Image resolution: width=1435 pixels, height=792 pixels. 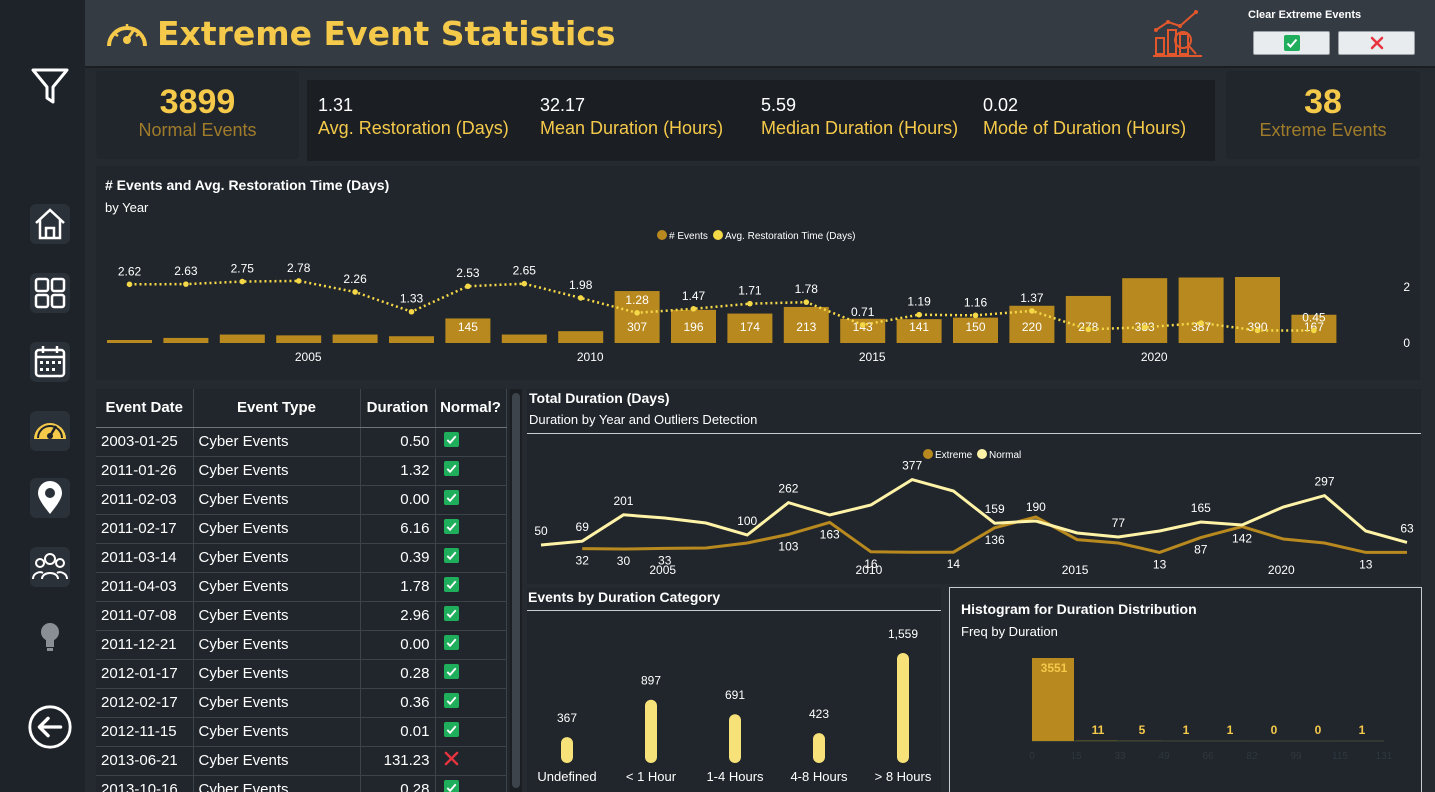 I want to click on cell-date: 2013-10-16, so click(x=145, y=783).